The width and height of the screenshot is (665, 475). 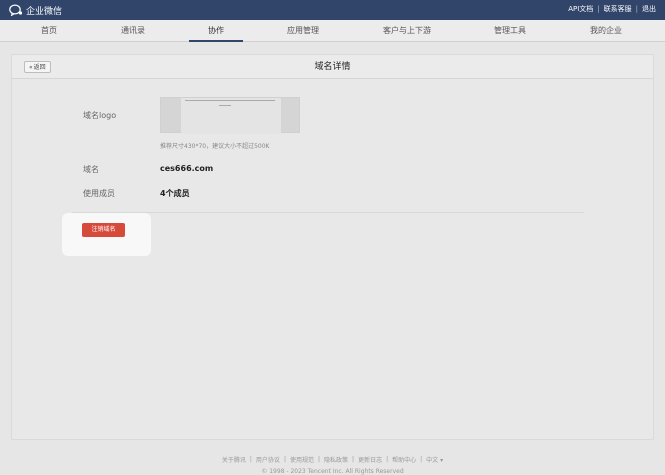 I want to click on back-label: 返回, so click(x=39, y=67).